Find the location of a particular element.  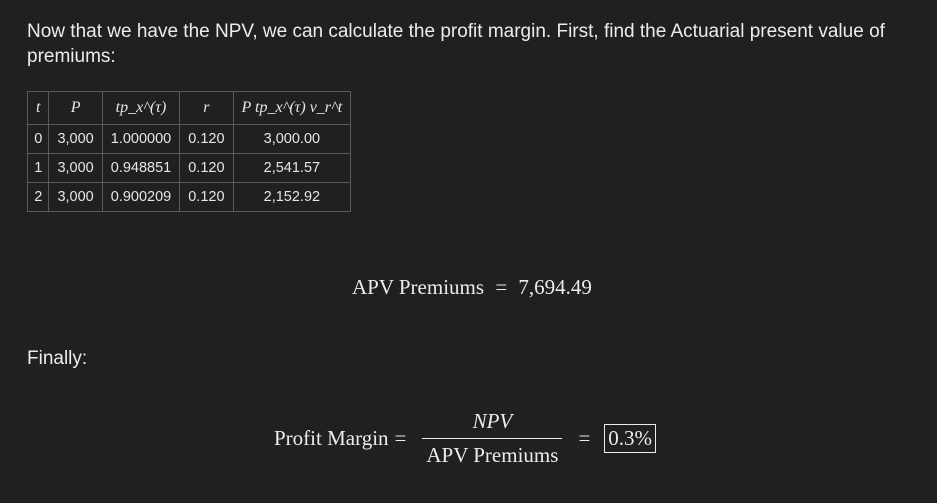

table-cell: 1.000000 is located at coordinates (141, 139).